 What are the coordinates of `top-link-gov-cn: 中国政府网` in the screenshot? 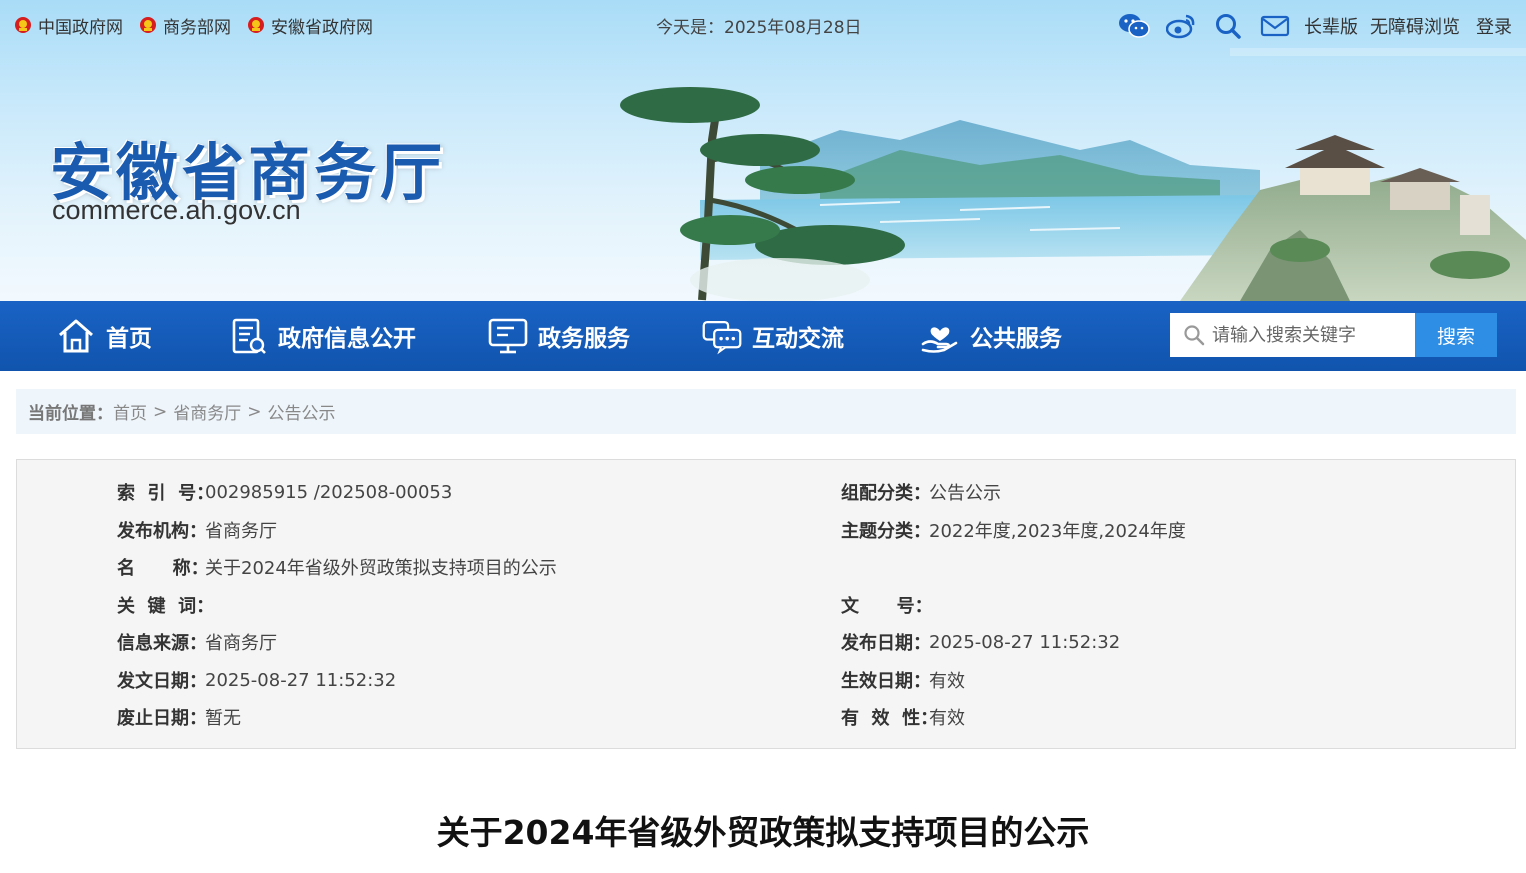 It's located at (68, 25).